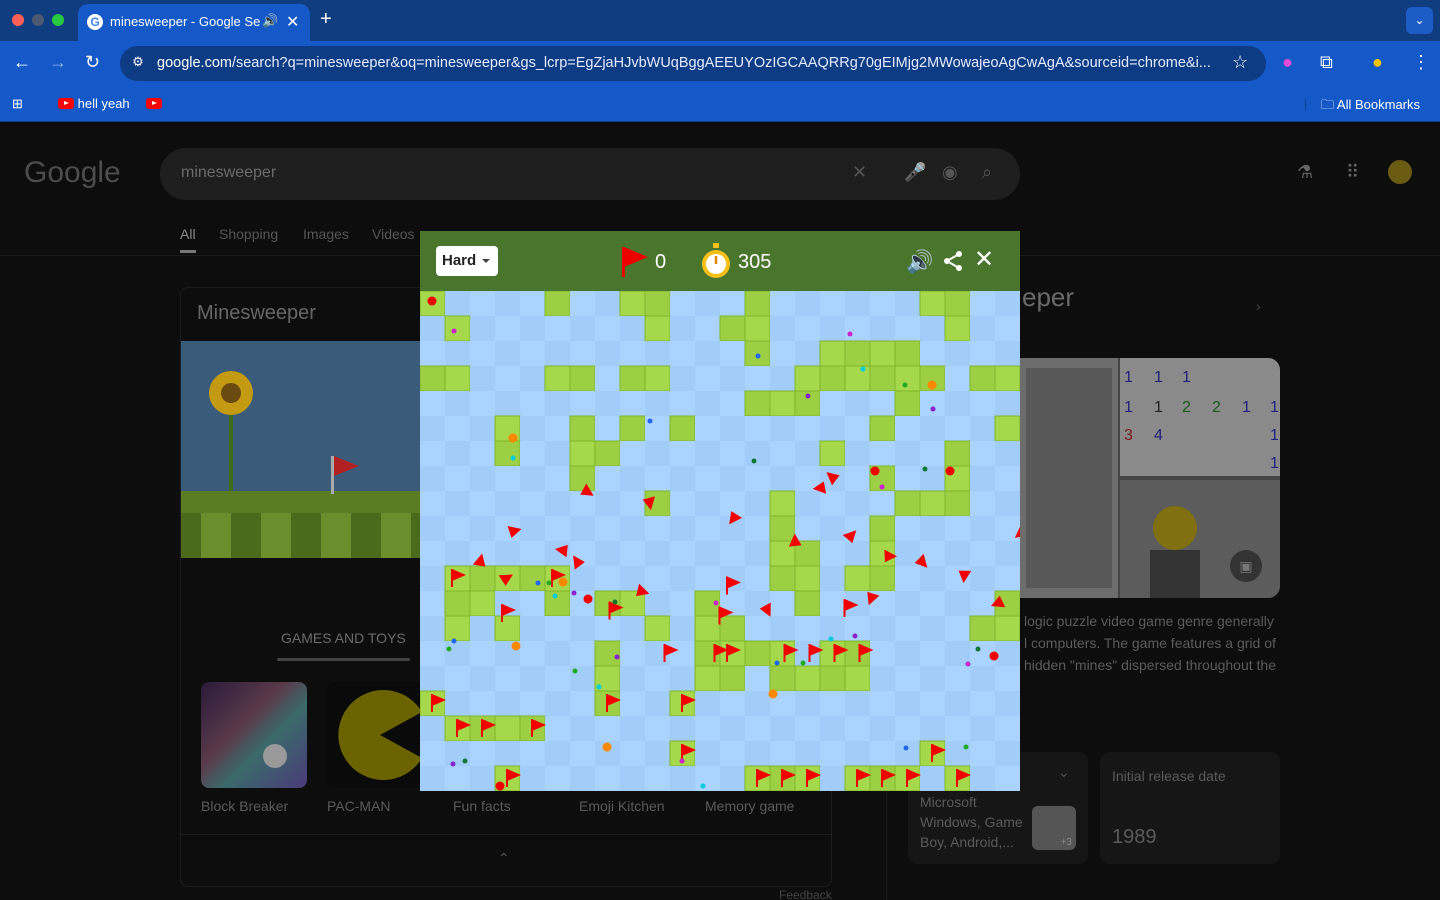 Image resolution: width=1440 pixels, height=900 pixels. Describe the element at coordinates (254, 735) in the screenshot. I see `block-breaker-thumbnail` at that location.